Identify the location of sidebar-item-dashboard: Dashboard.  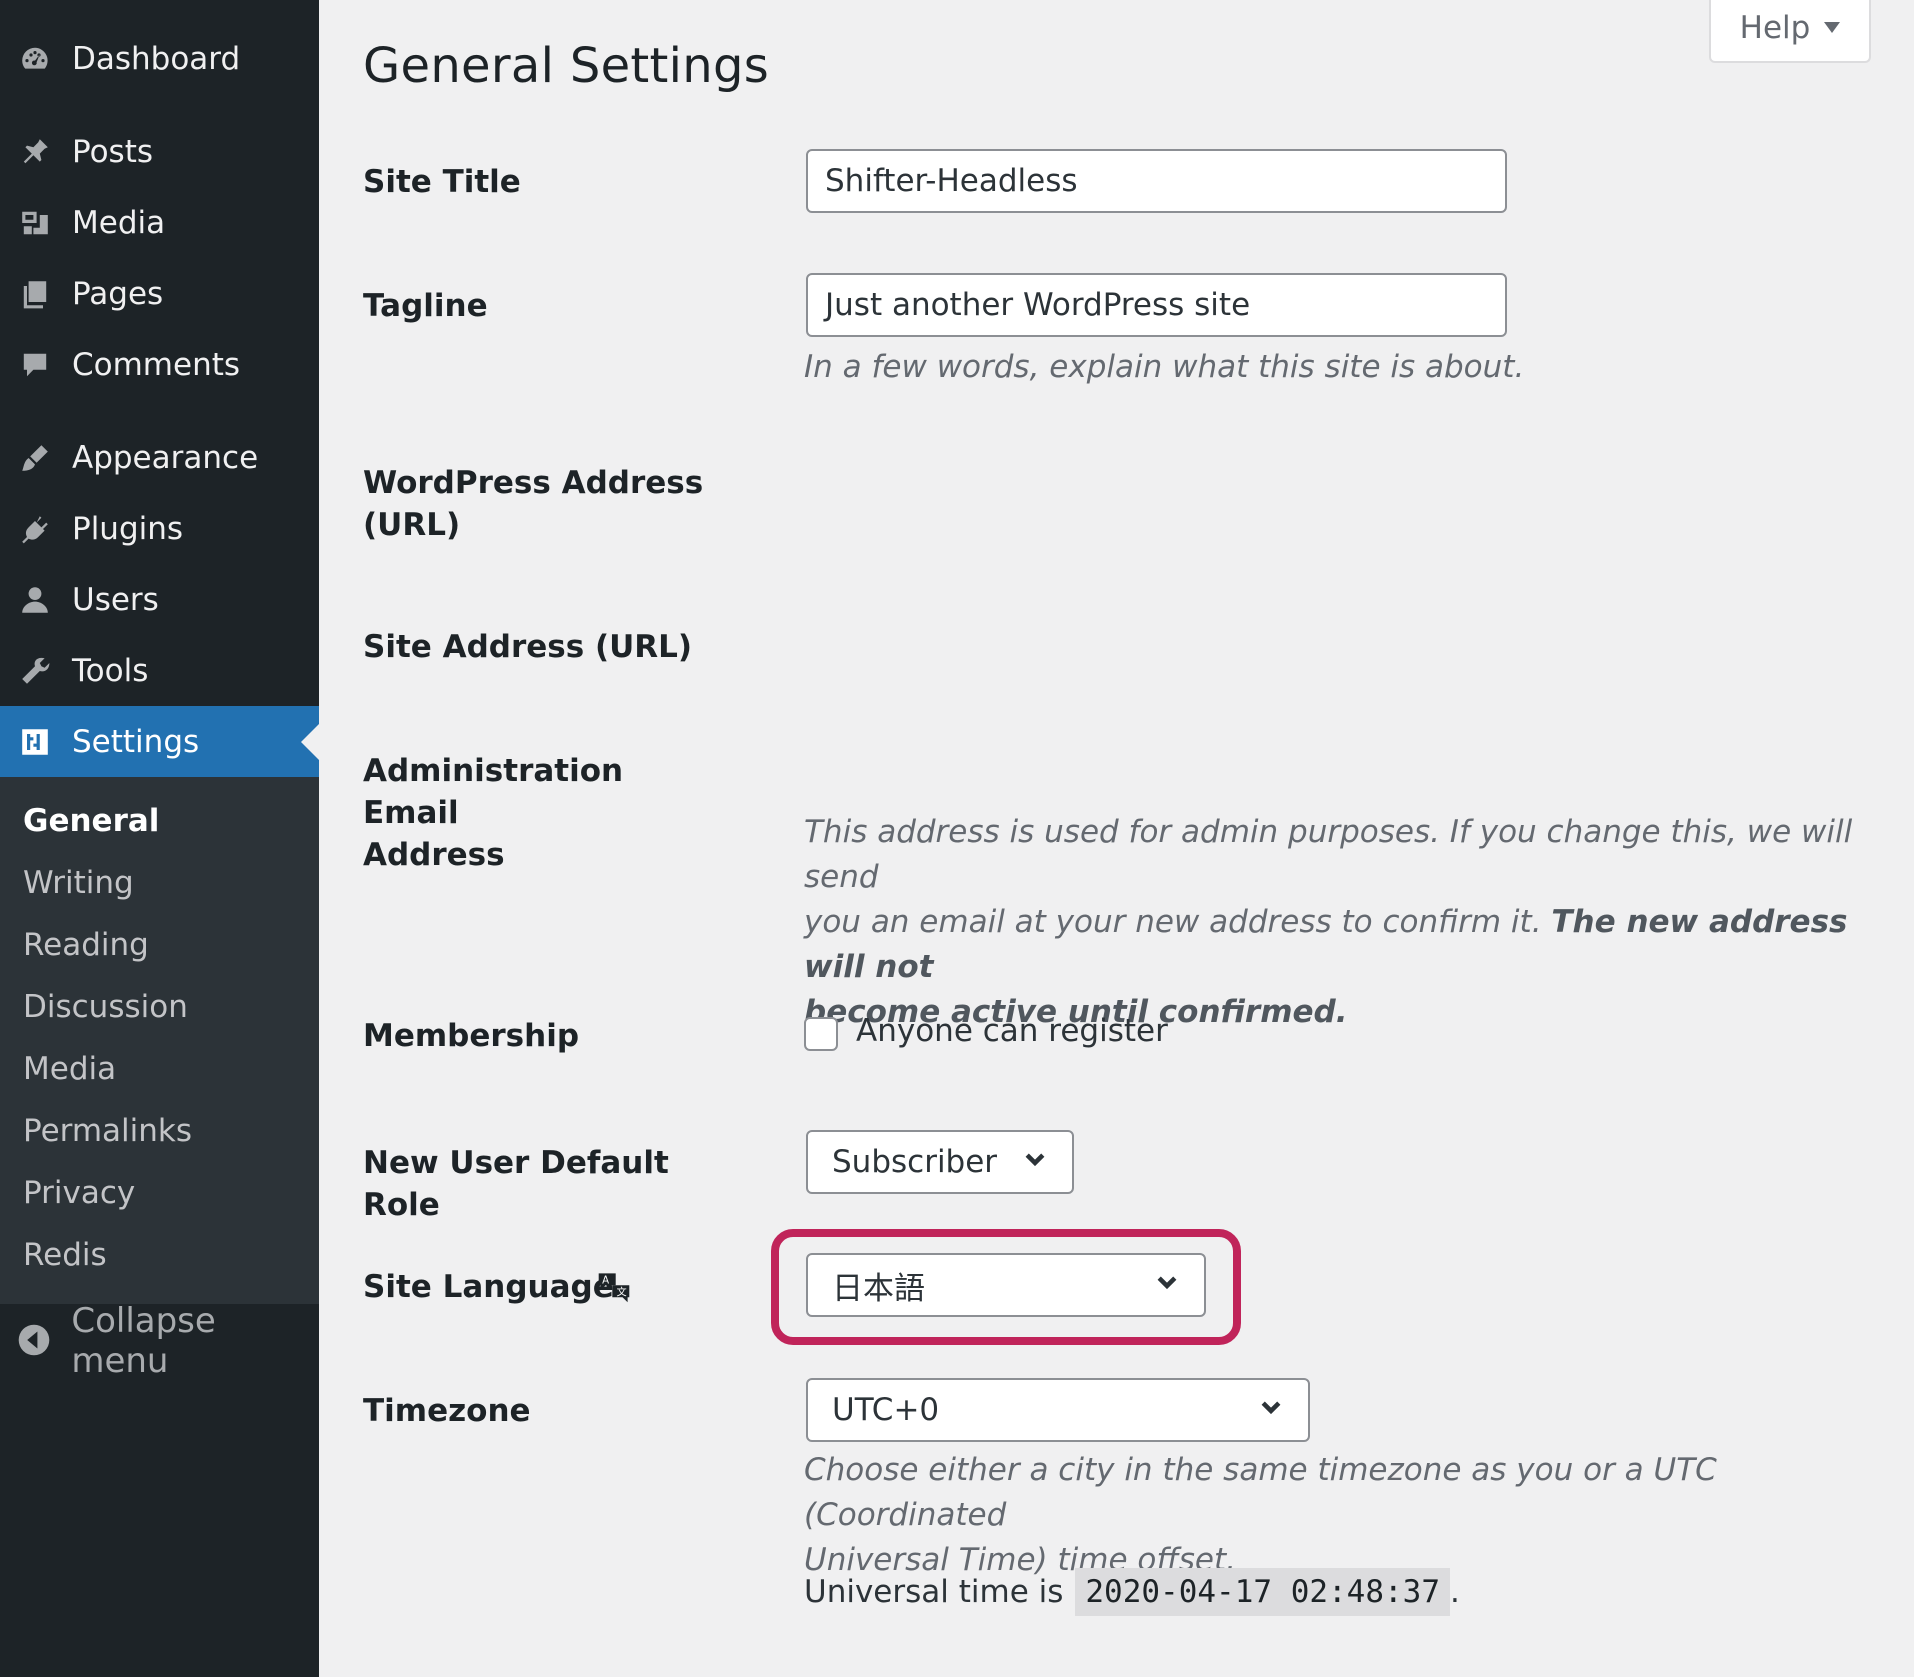
(159, 58).